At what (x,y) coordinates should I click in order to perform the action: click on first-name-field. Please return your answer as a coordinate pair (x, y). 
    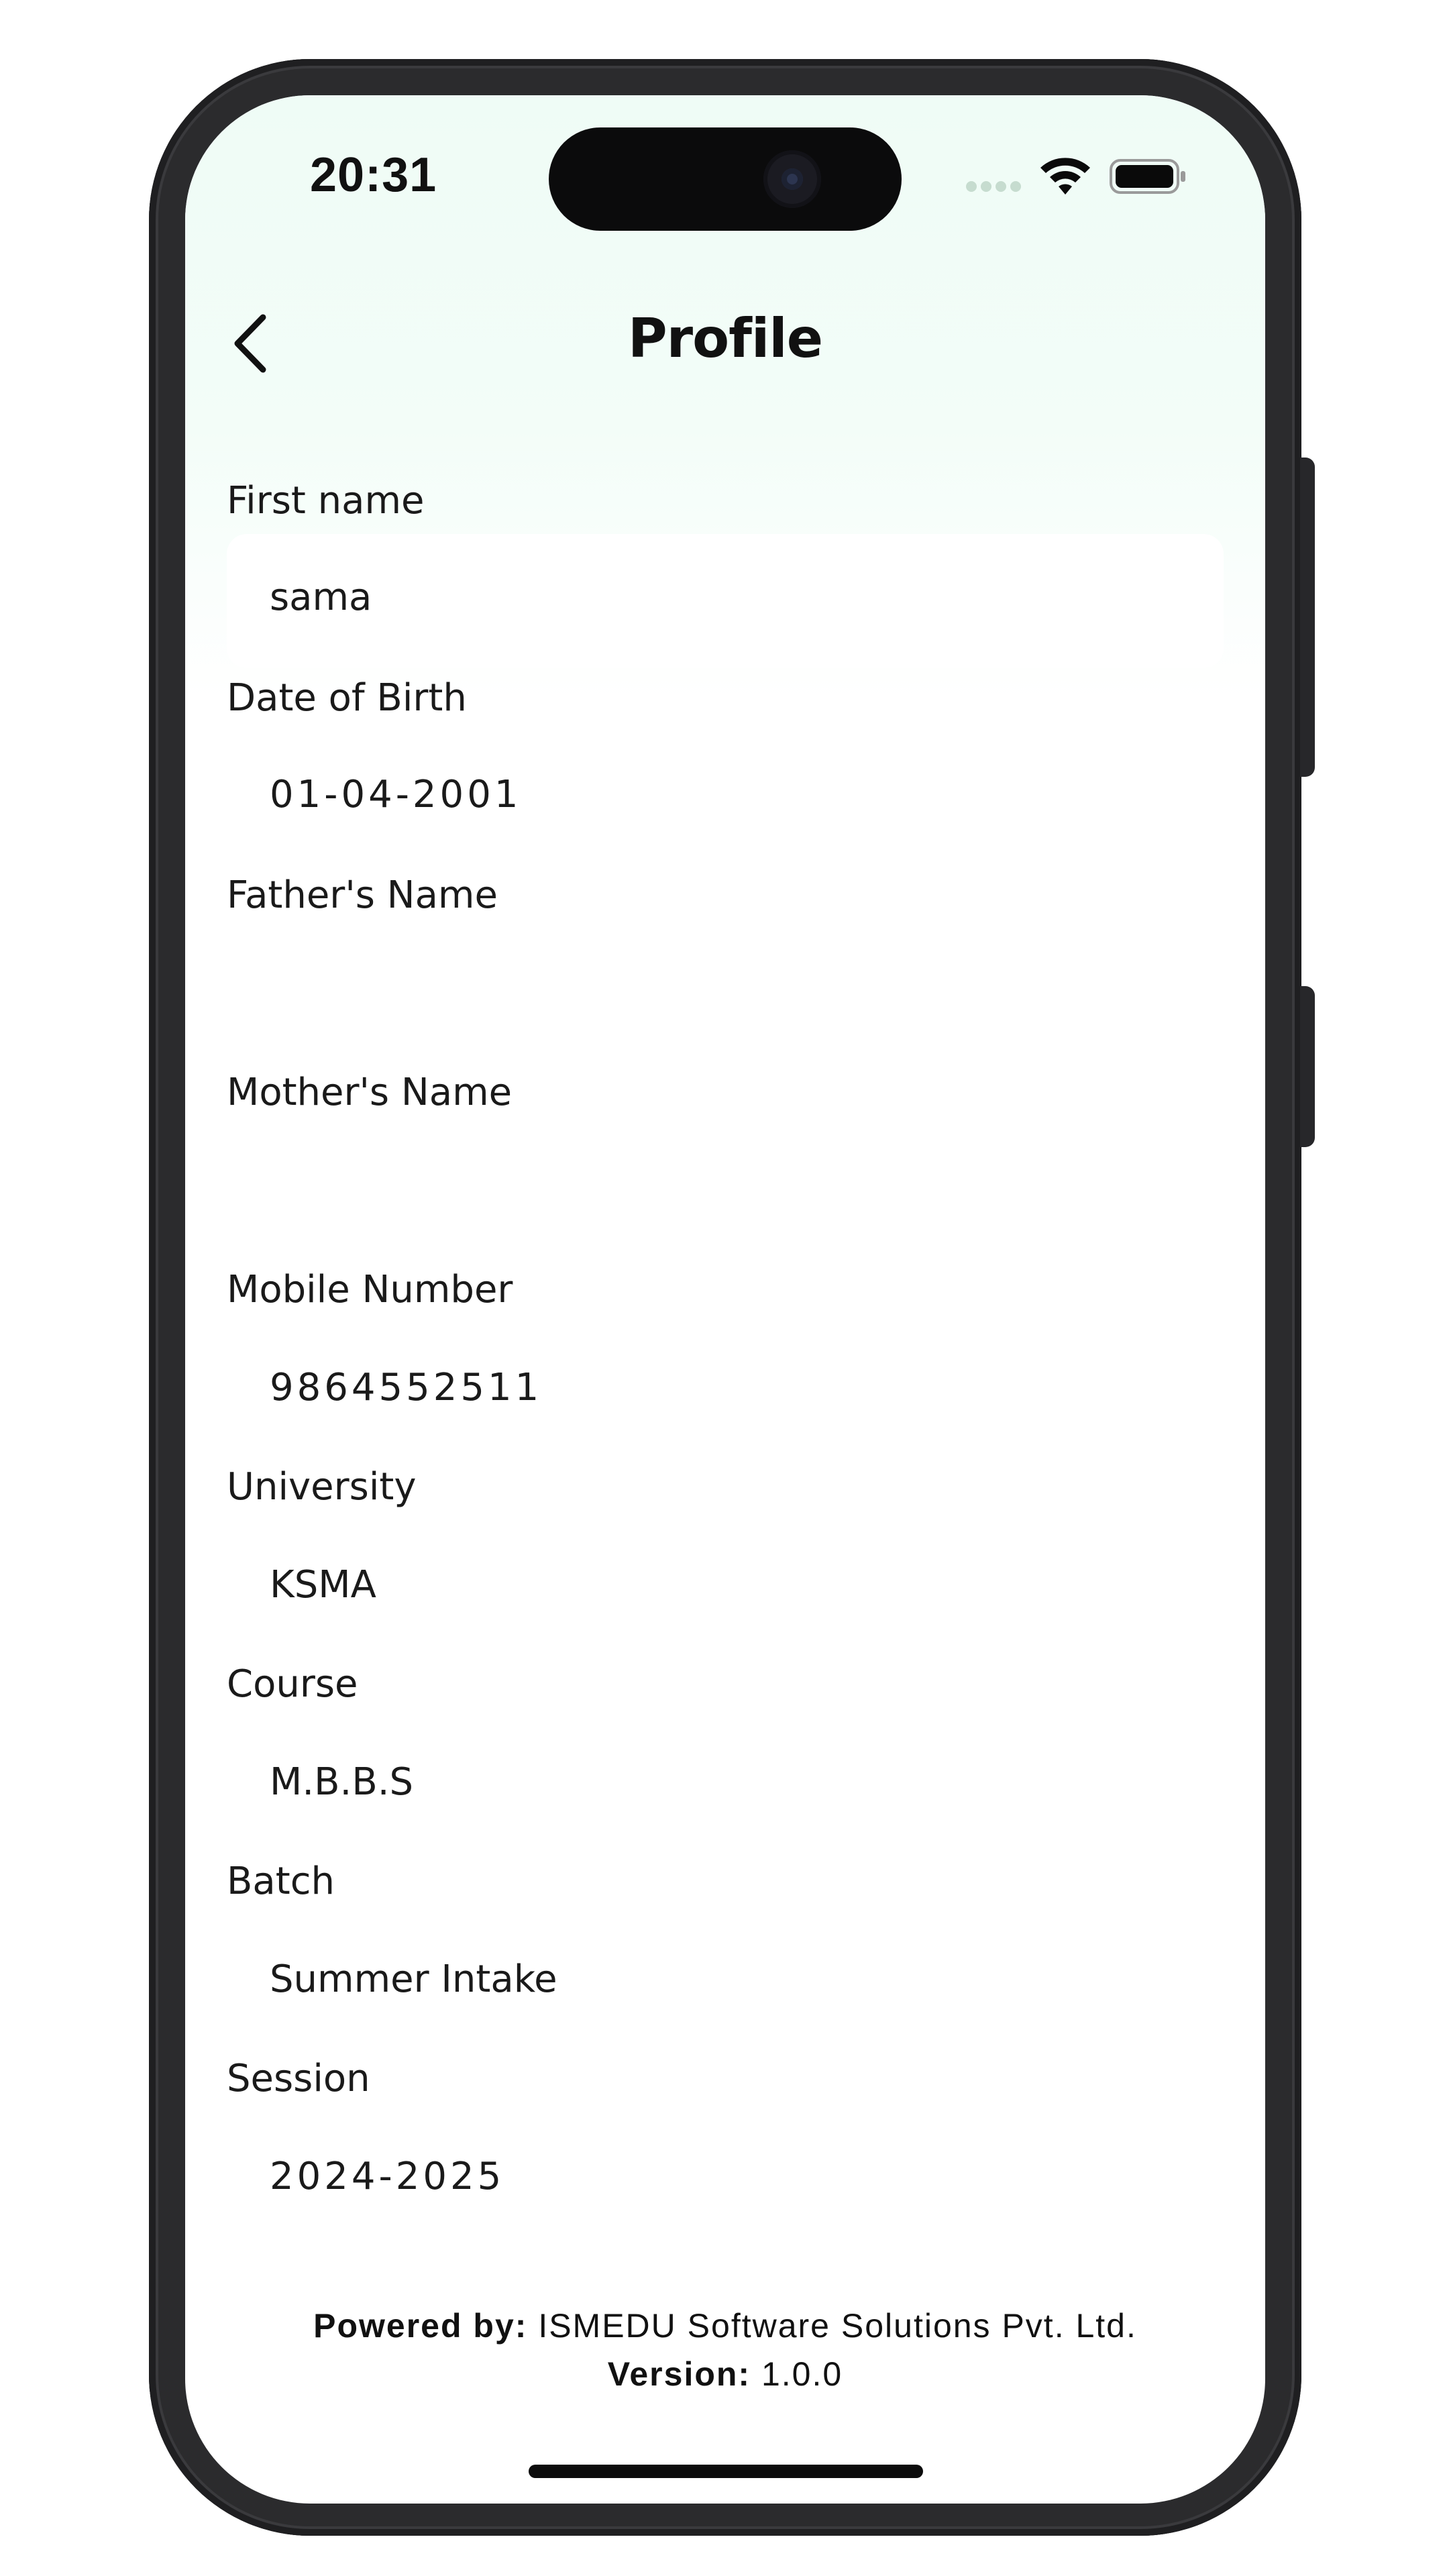
    Looking at the image, I should click on (725, 601).